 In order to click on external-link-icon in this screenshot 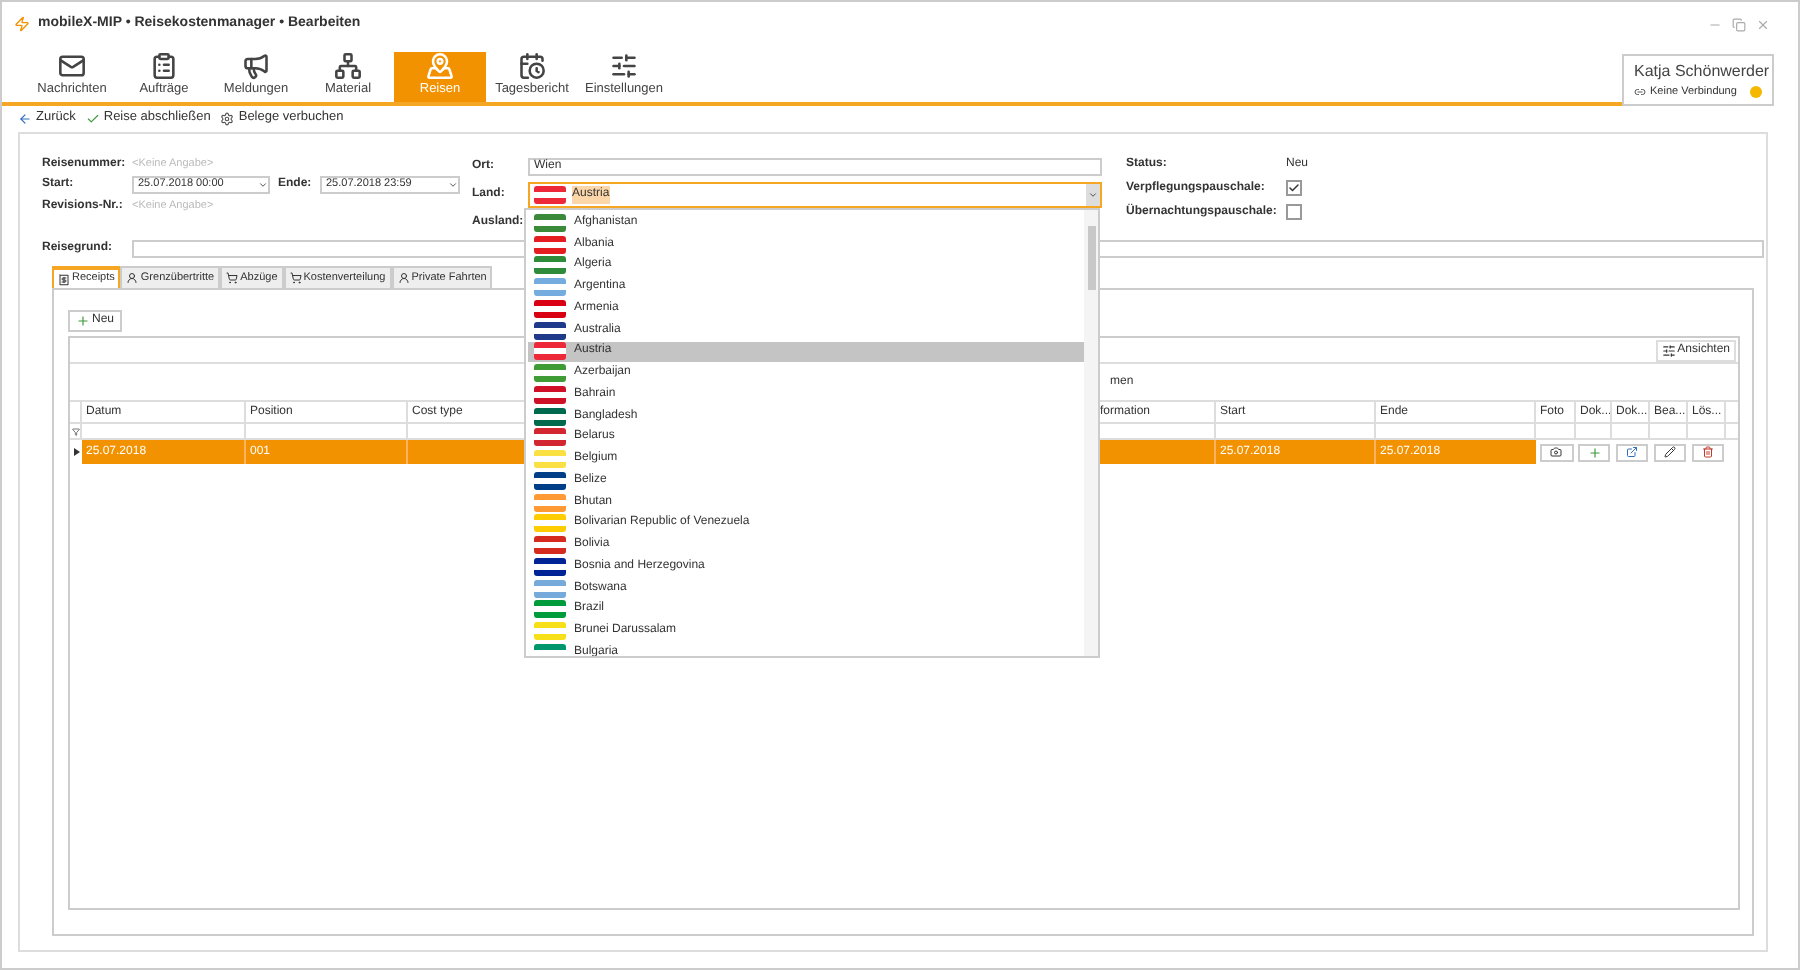, I will do `click(1631, 452)`.